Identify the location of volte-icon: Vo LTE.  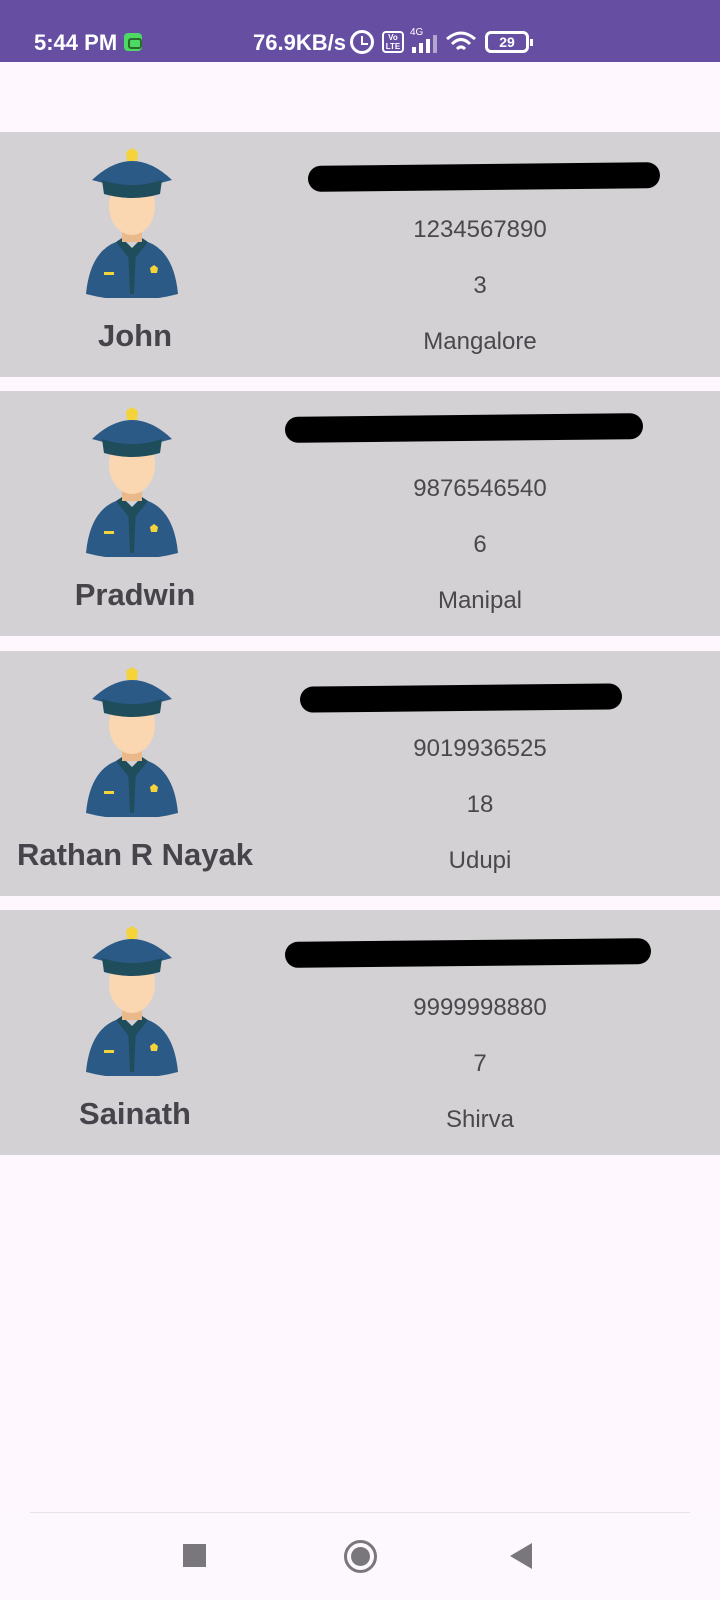
(393, 42).